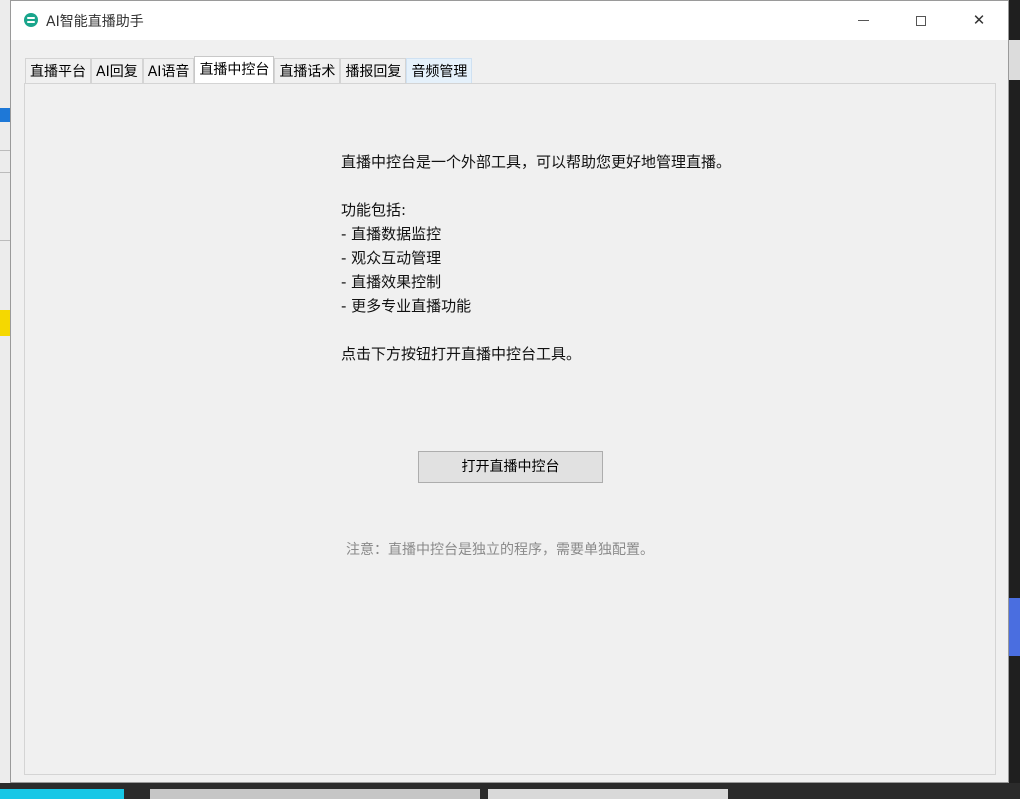 The width and height of the screenshot is (1020, 799). I want to click on maximize-button, so click(921, 20).